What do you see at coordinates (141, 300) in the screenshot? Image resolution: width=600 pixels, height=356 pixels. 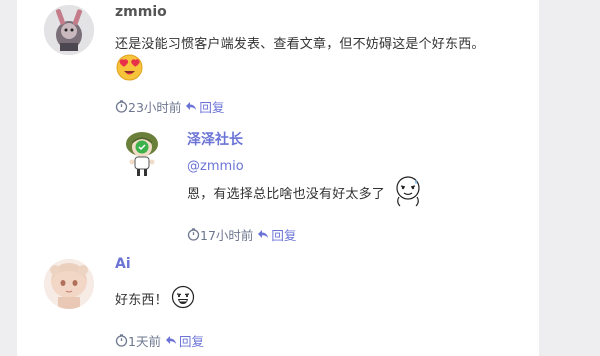 I see `comment-text: 好东西！` at bounding box center [141, 300].